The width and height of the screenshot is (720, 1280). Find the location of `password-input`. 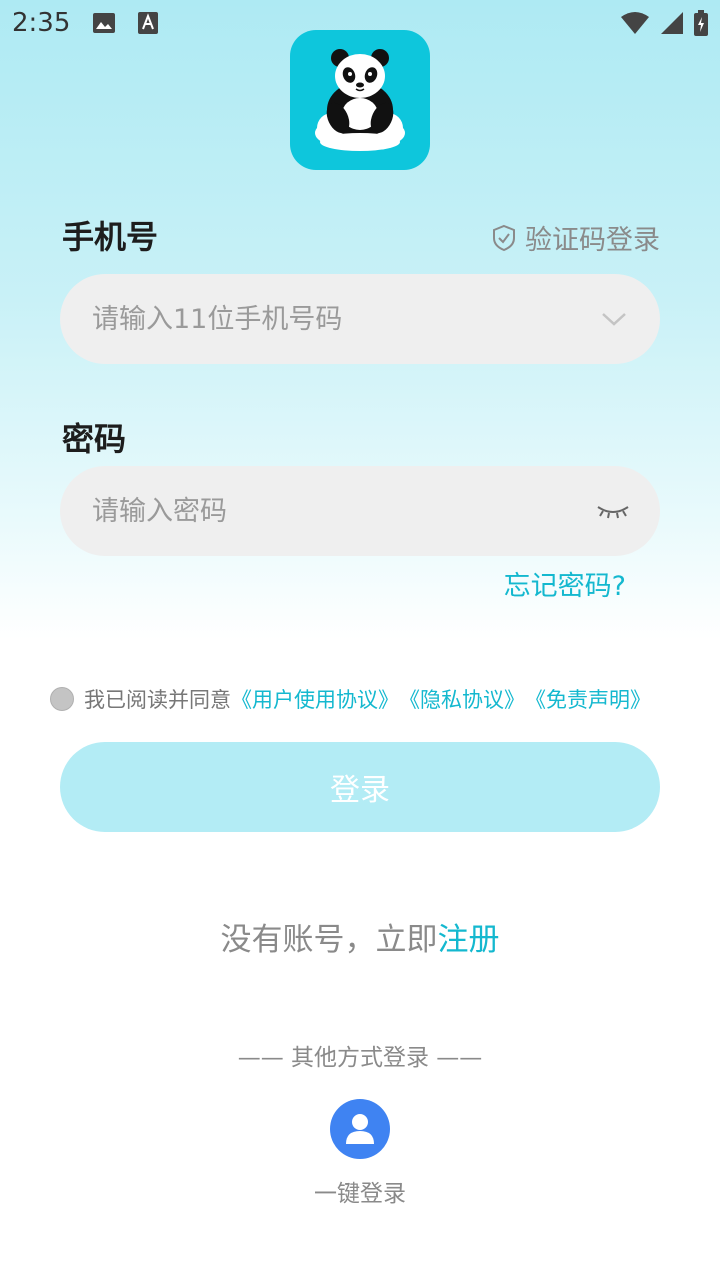

password-input is located at coordinates (343, 511).